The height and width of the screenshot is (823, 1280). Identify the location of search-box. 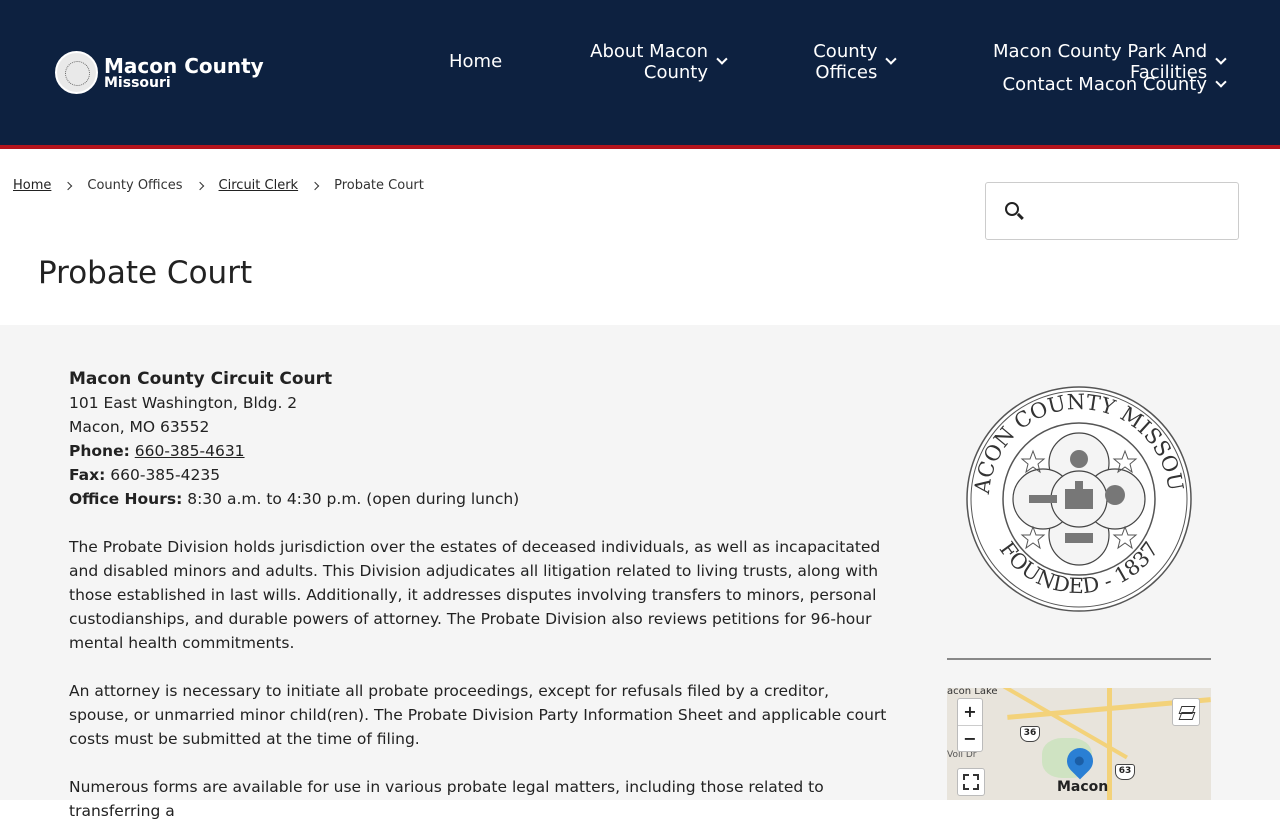
(1112, 211).